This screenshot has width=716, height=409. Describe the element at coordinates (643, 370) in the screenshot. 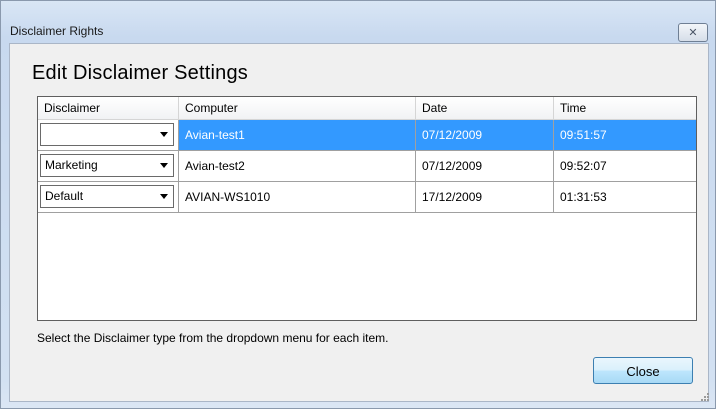

I see `close-button: Close` at that location.